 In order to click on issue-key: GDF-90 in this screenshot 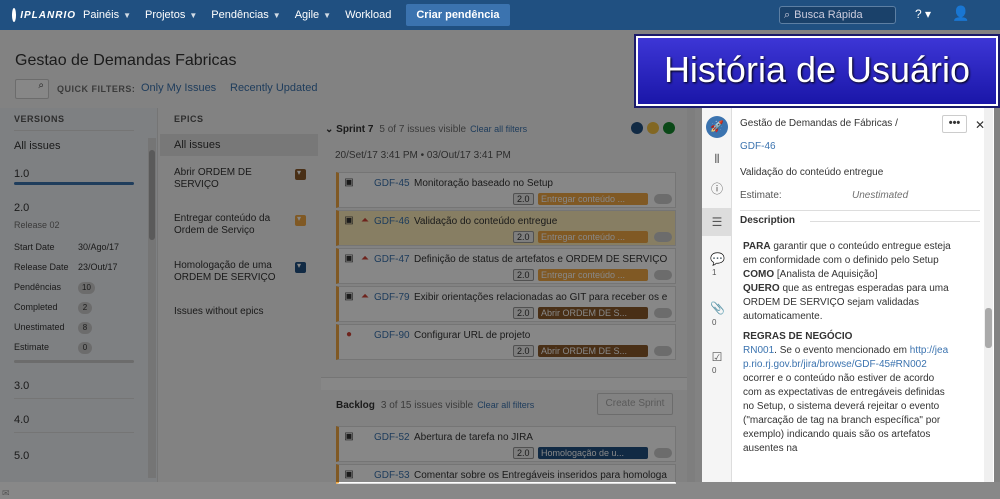, I will do `click(392, 335)`.